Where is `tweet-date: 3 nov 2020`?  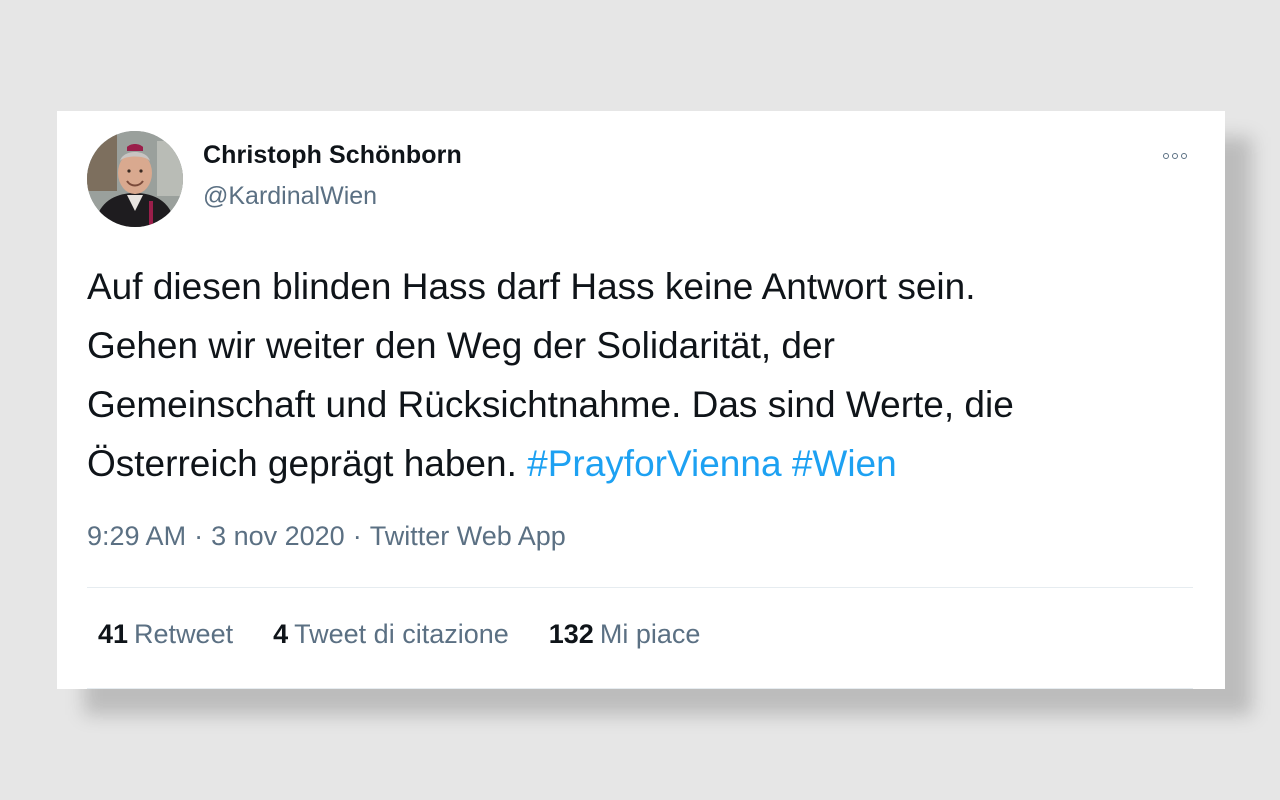
tweet-date: 3 nov 2020 is located at coordinates (278, 536).